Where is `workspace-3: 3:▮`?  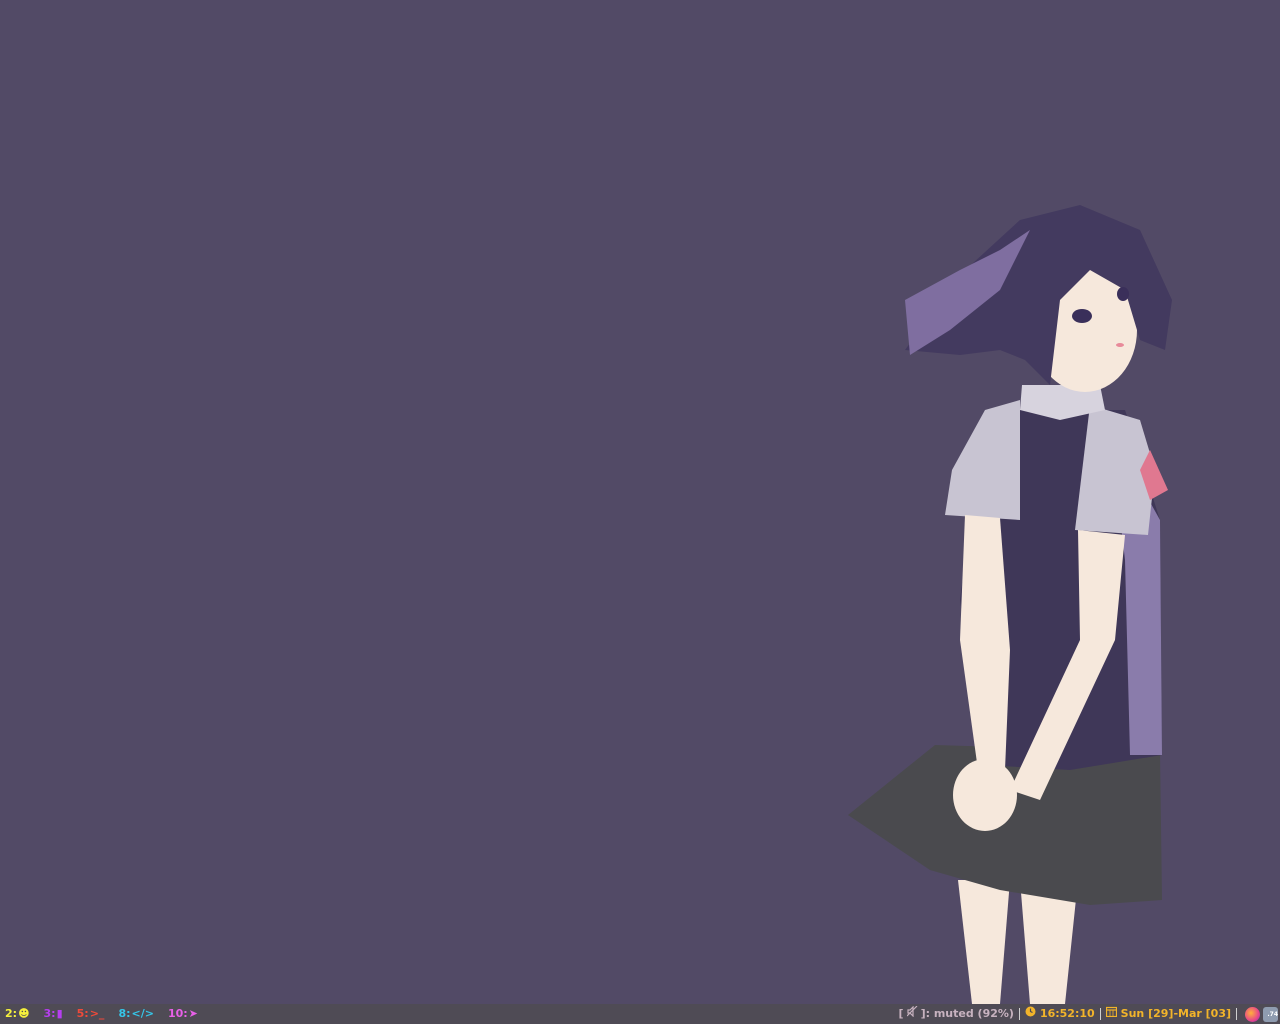
workspace-3: 3:▮ is located at coordinates (53, 1014).